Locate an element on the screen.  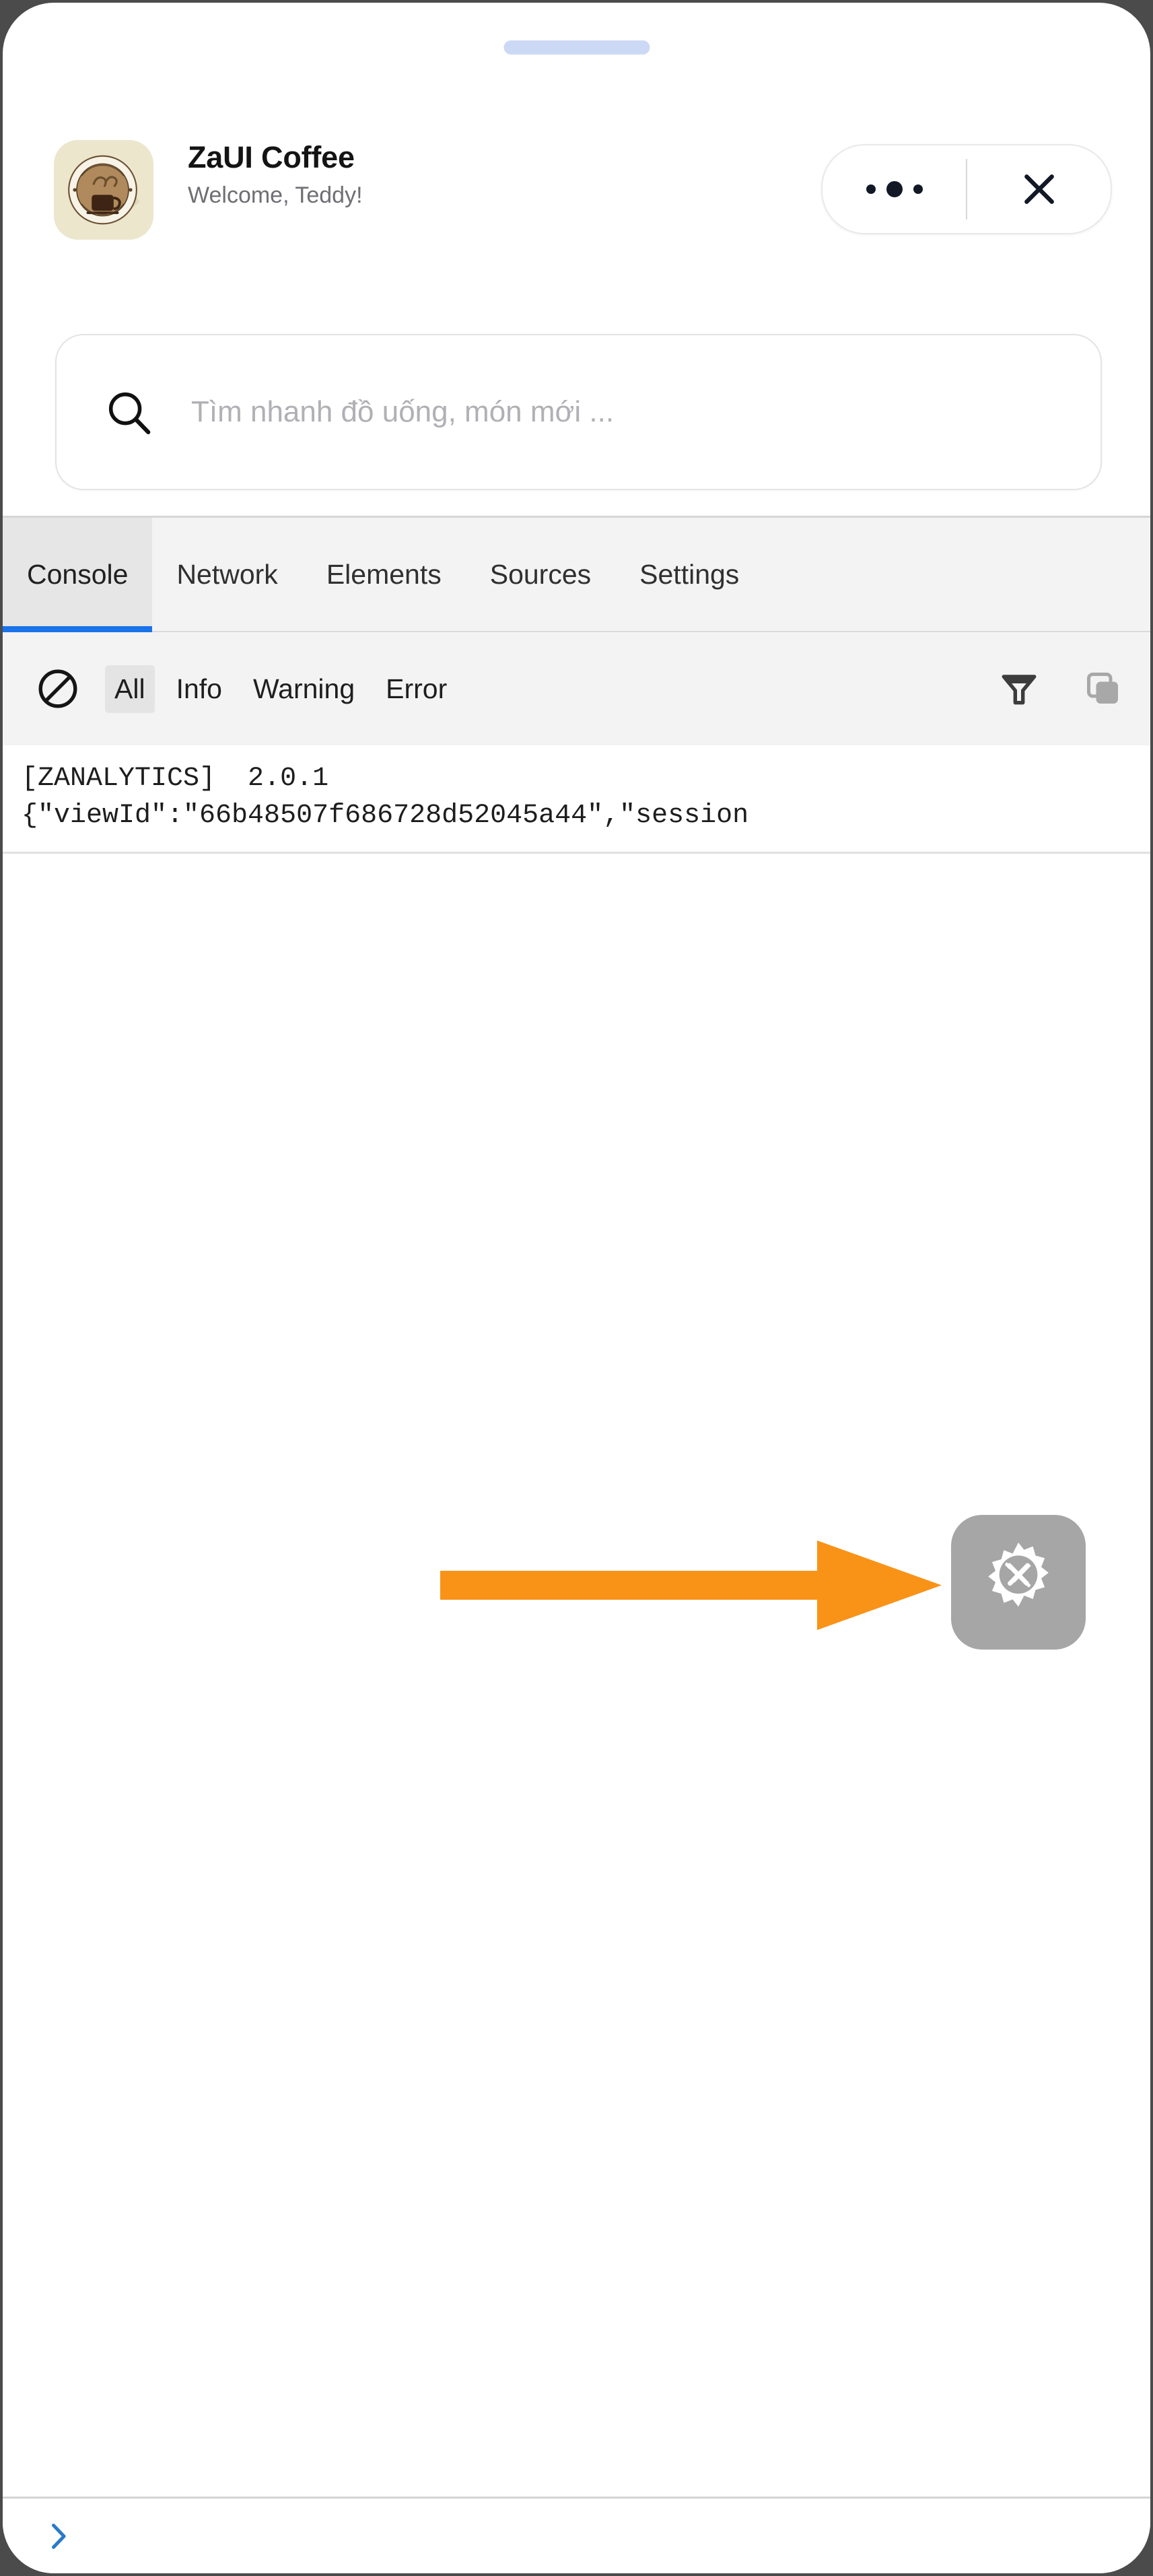
console-prompt is located at coordinates (576, 2535).